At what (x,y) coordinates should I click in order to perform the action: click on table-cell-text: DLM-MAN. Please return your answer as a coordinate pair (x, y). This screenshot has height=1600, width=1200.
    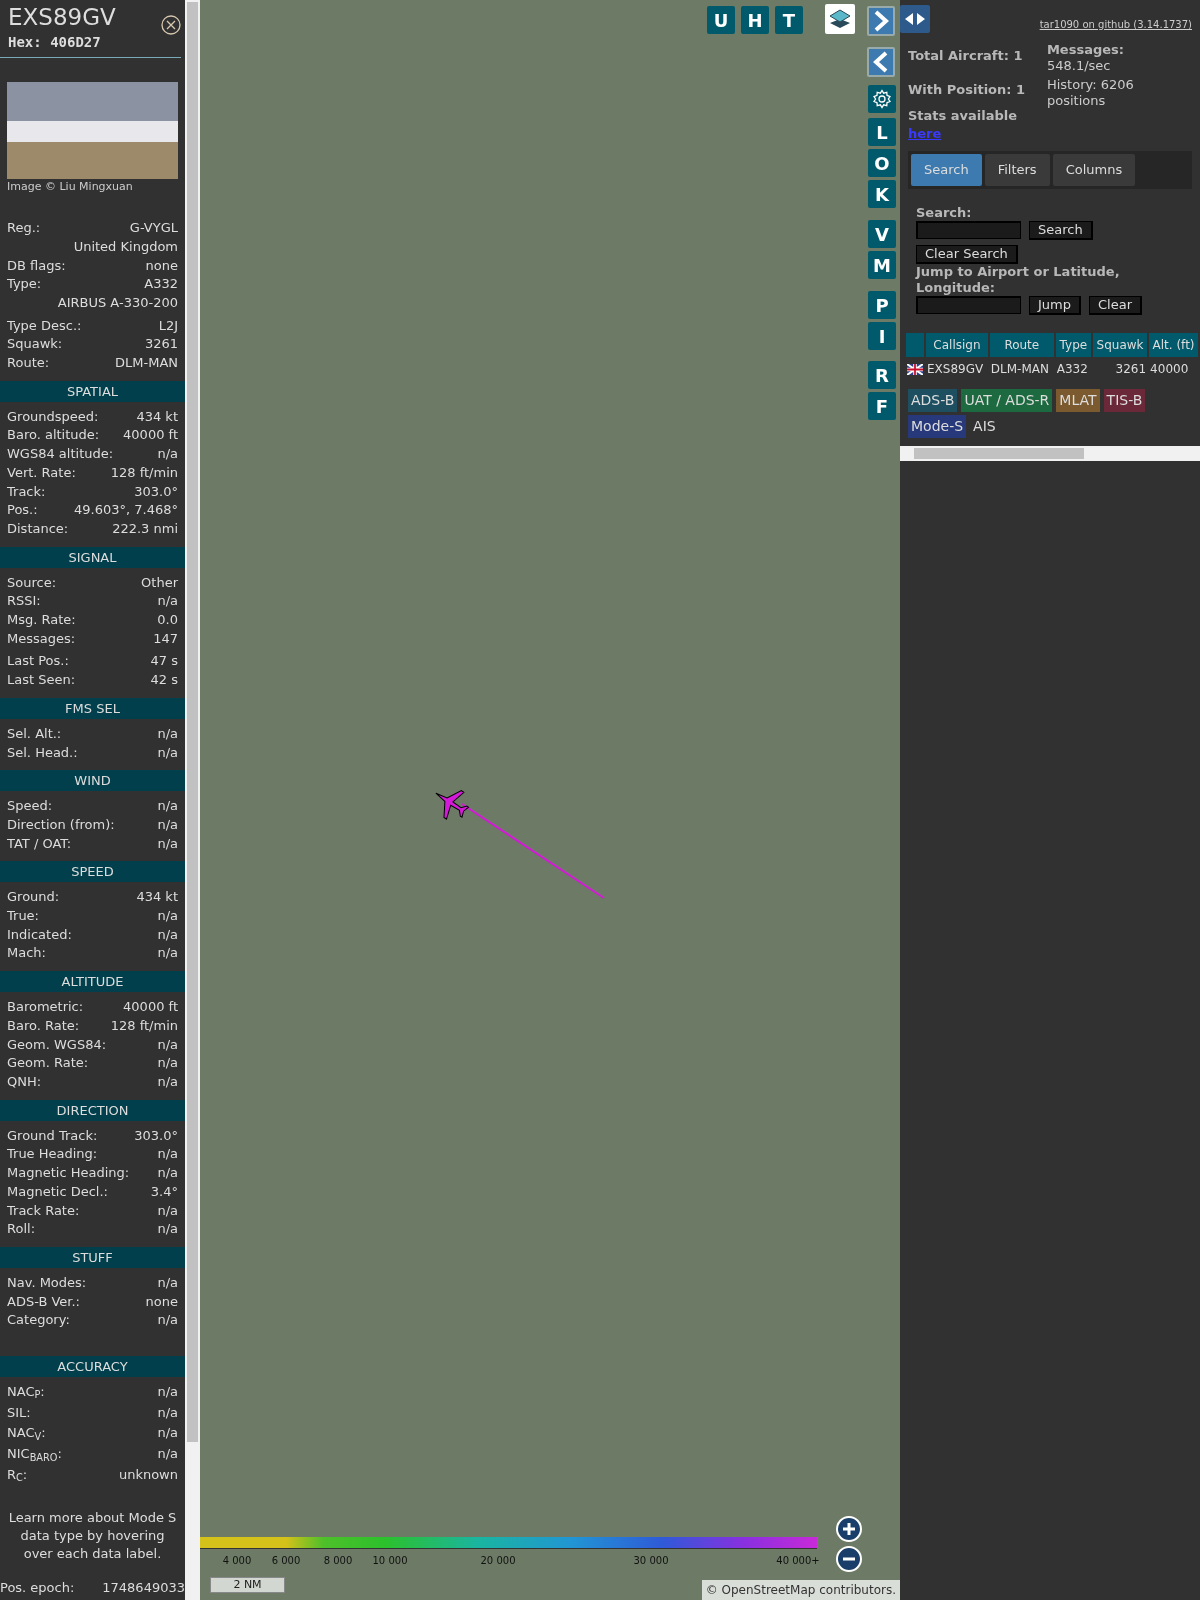
    Looking at the image, I should click on (1019, 369).